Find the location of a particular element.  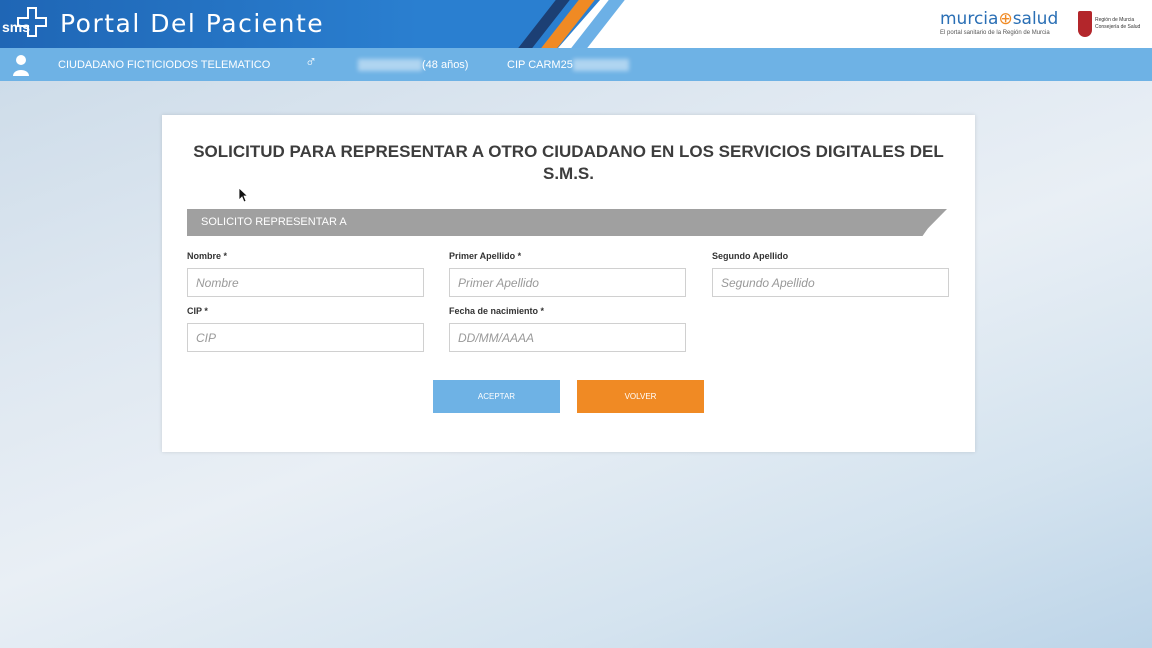

nombre-field: Nombre * is located at coordinates (305, 274).